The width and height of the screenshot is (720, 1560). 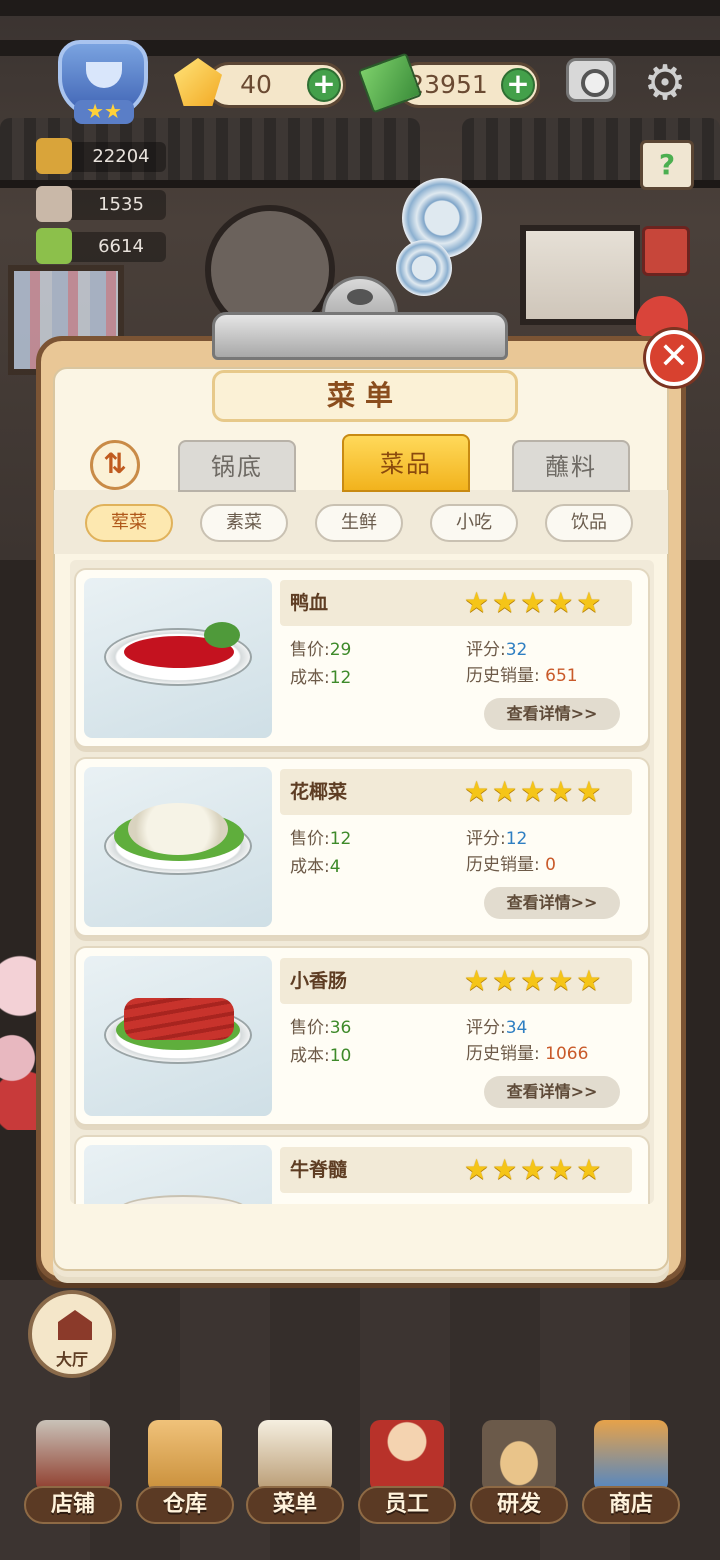 What do you see at coordinates (324, 85) in the screenshot?
I see `add-gems-button: +` at bounding box center [324, 85].